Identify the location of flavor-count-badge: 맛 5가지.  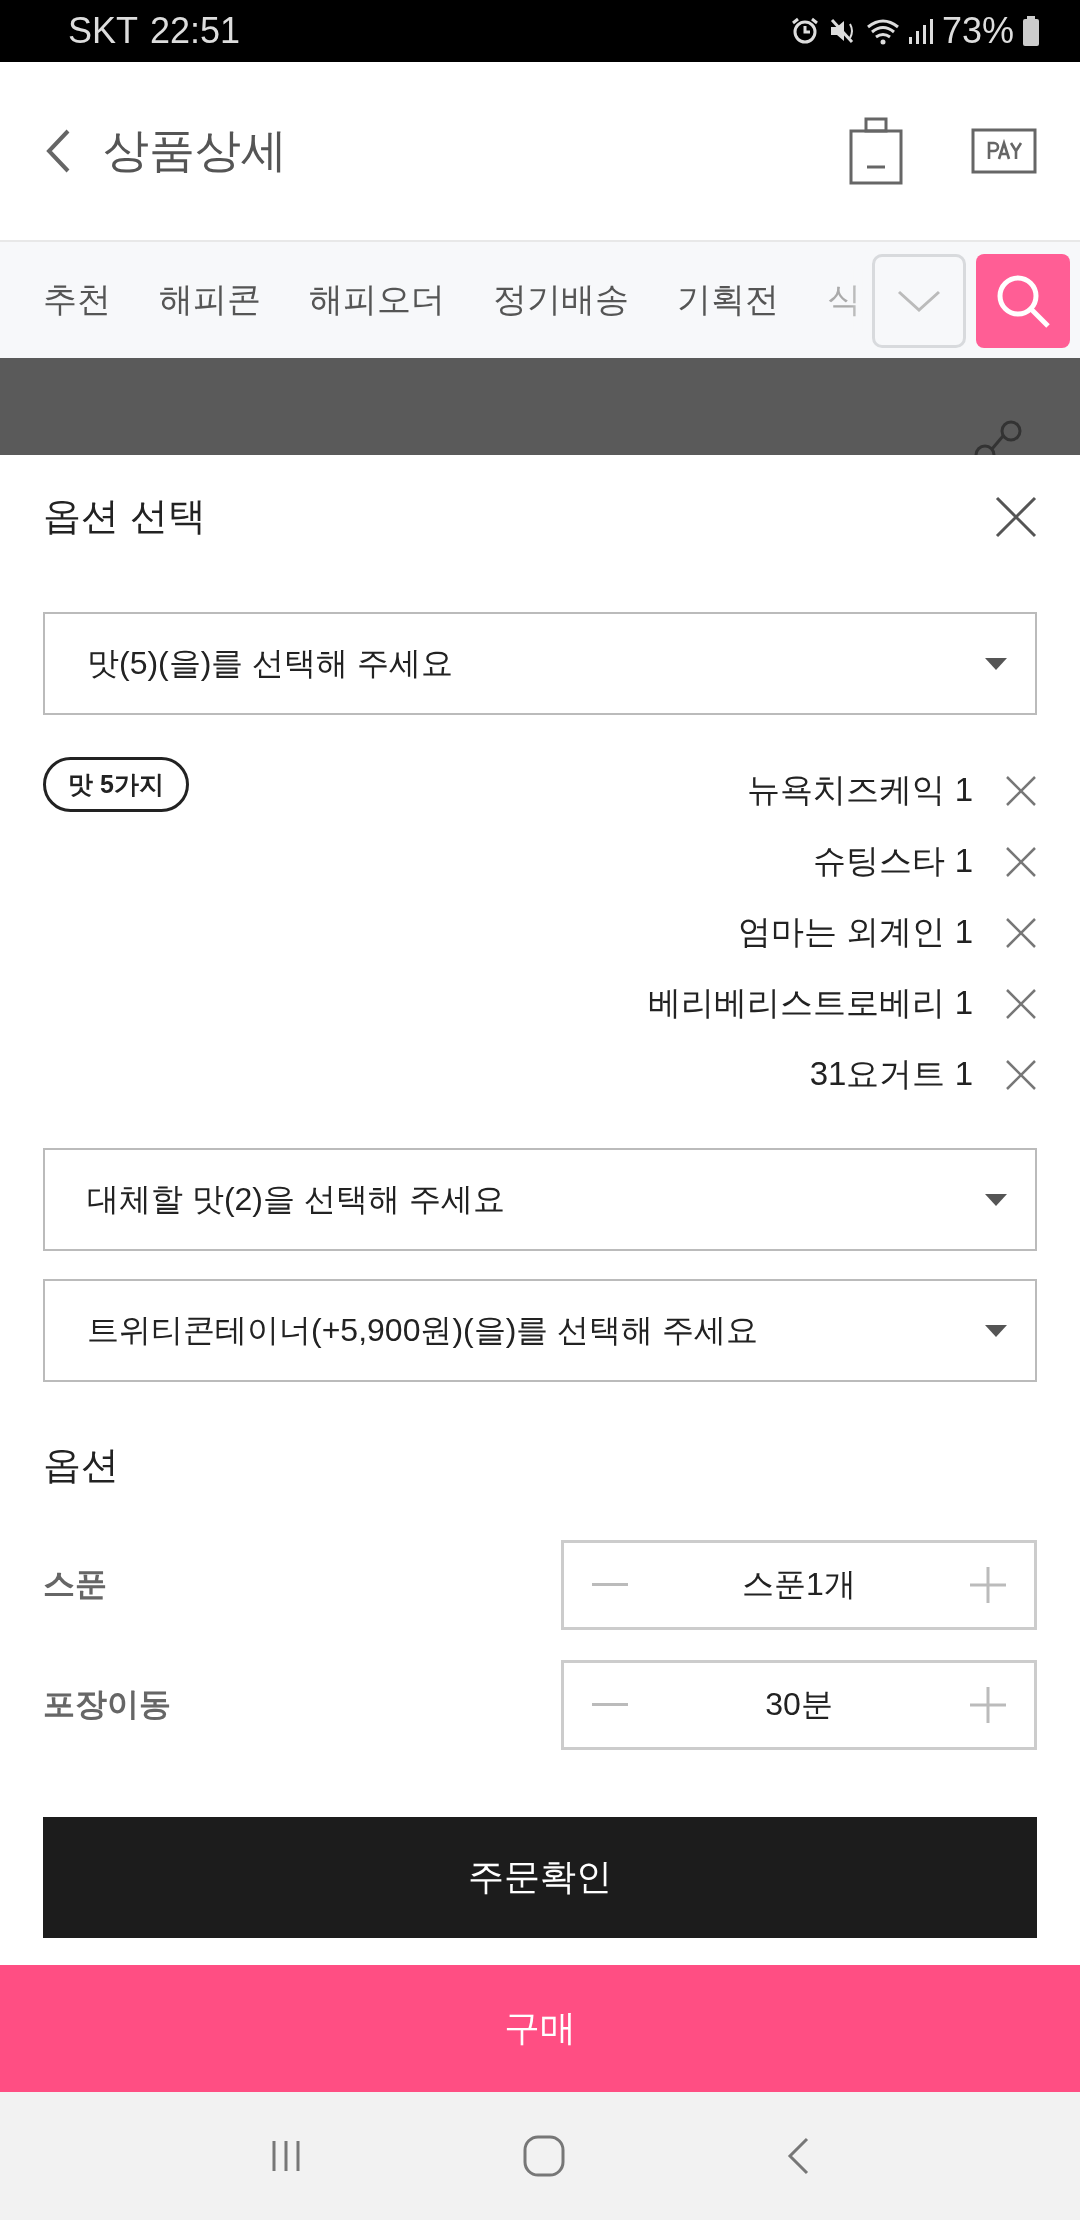
(116, 784).